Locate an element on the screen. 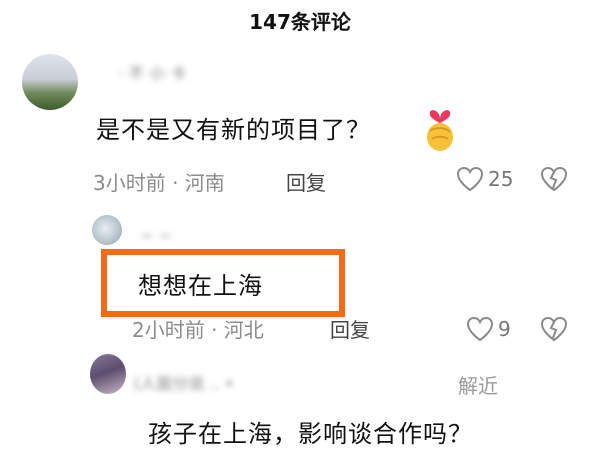 Image resolution: width=600 pixels, height=466 pixels. like-button: 25 is located at coordinates (484, 179).